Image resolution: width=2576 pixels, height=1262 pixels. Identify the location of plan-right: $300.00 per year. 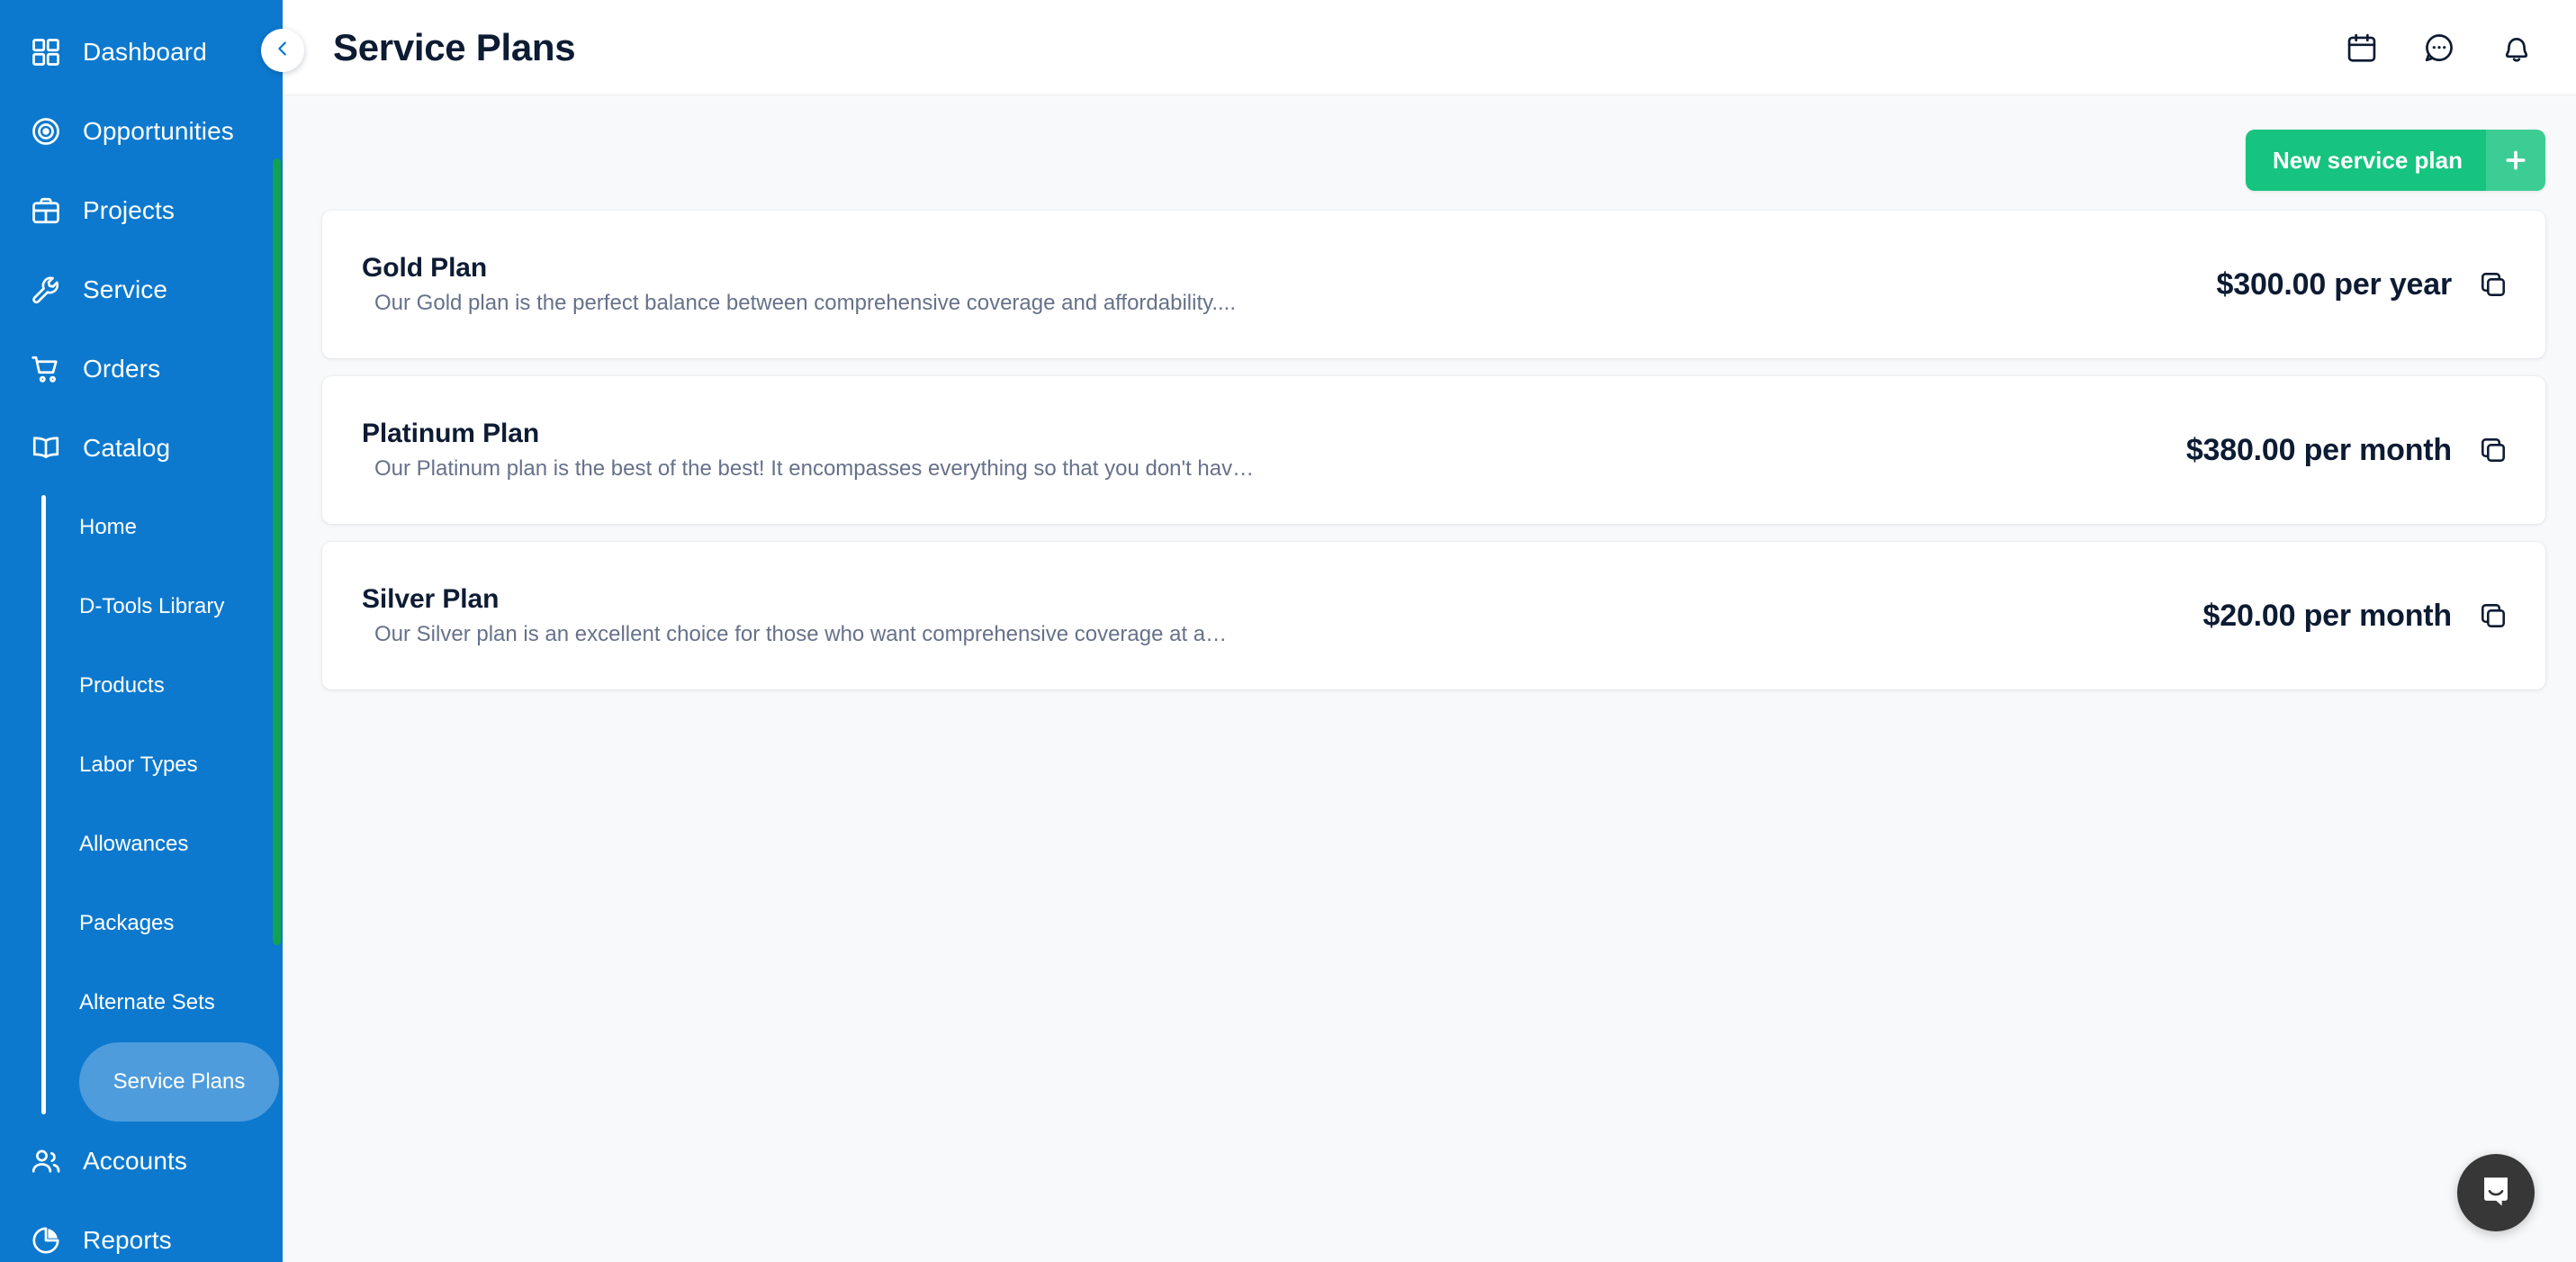
(2364, 284).